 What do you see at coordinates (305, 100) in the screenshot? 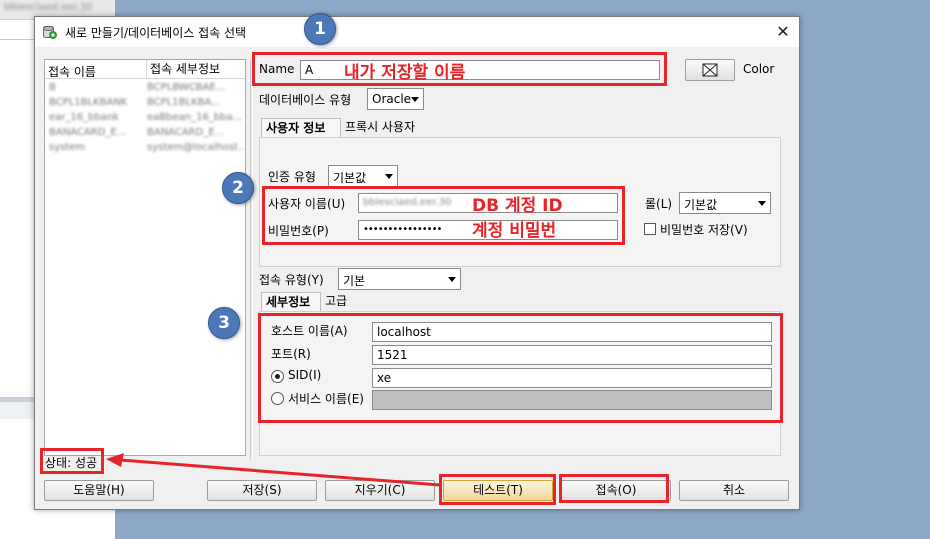
I see `db-type-label: 데이터베이스 유형` at bounding box center [305, 100].